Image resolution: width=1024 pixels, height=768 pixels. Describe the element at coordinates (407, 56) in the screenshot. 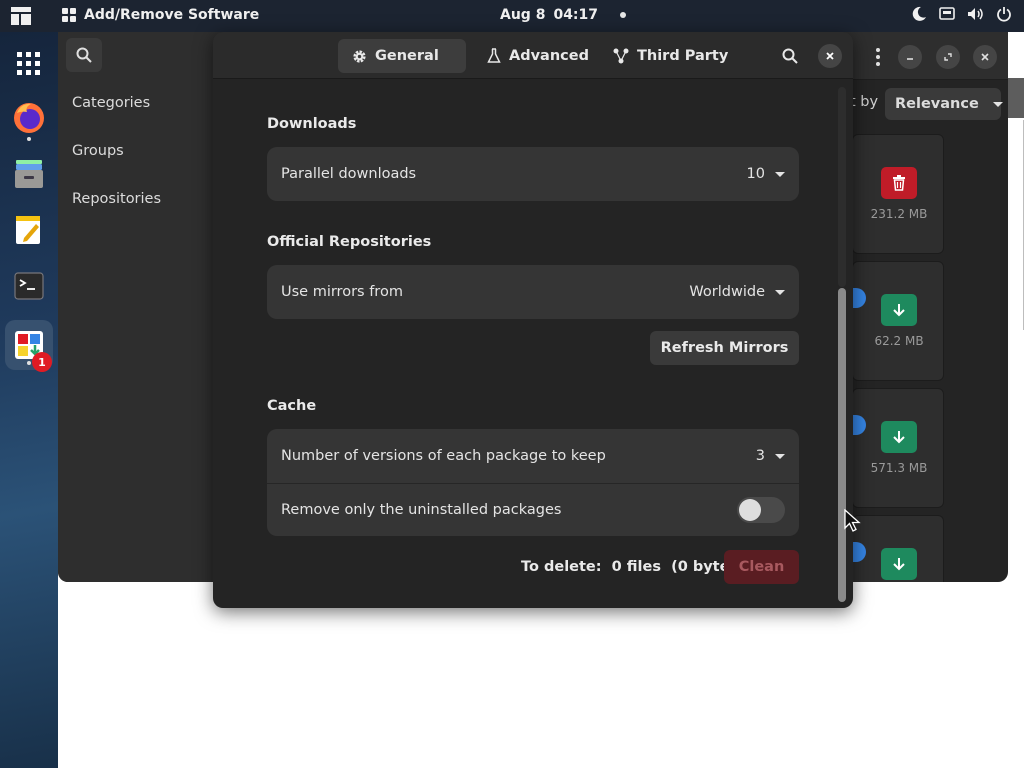

I see `tab-label: General` at that location.